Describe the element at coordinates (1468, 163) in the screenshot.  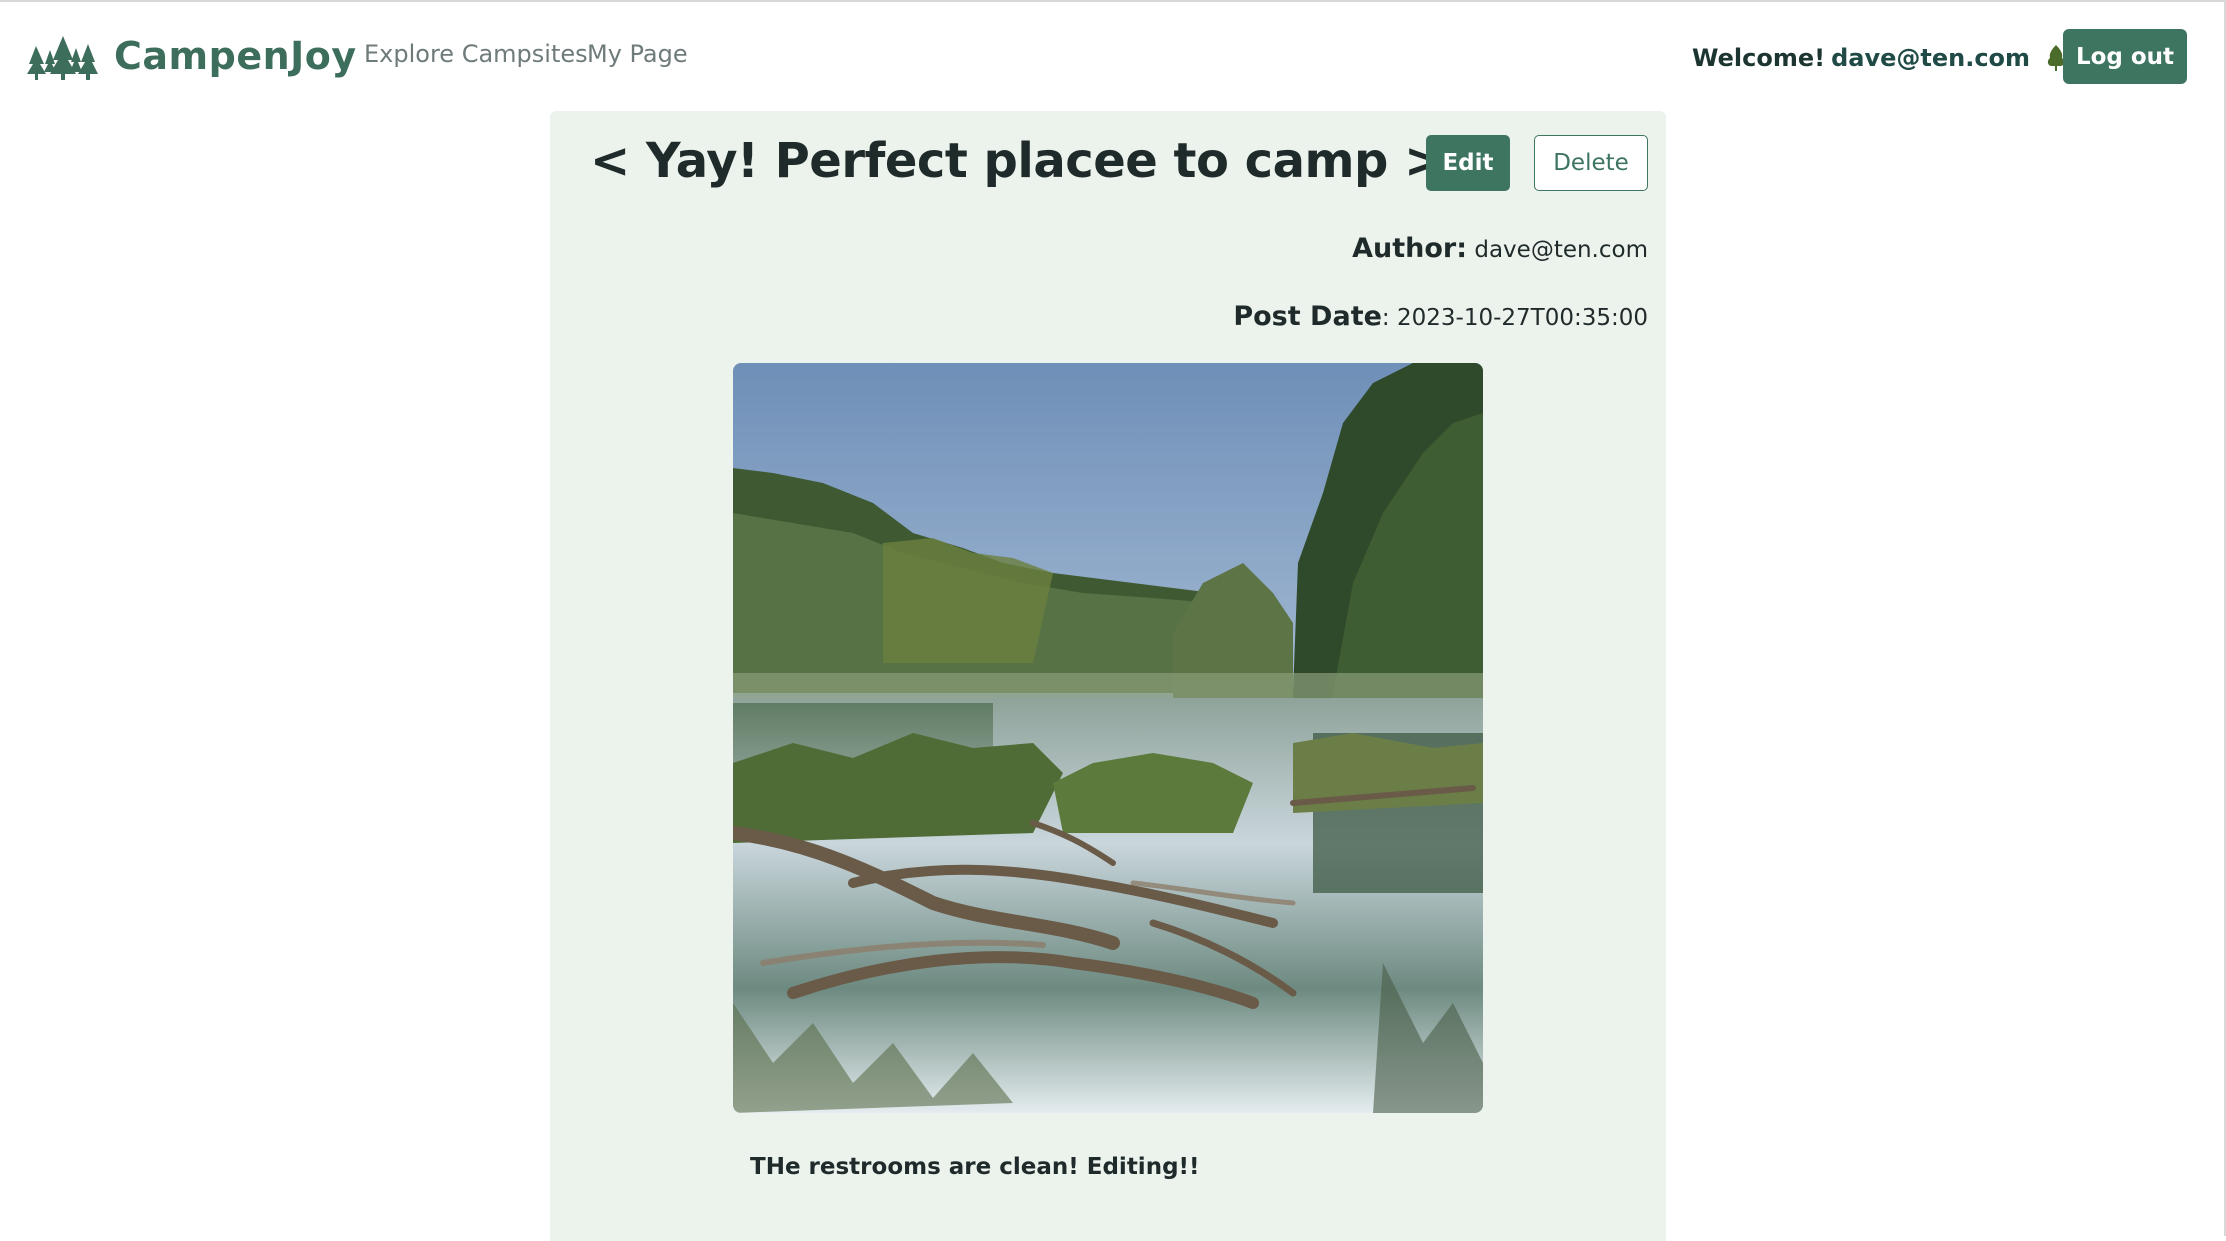
I see `edit-button: Edit` at that location.